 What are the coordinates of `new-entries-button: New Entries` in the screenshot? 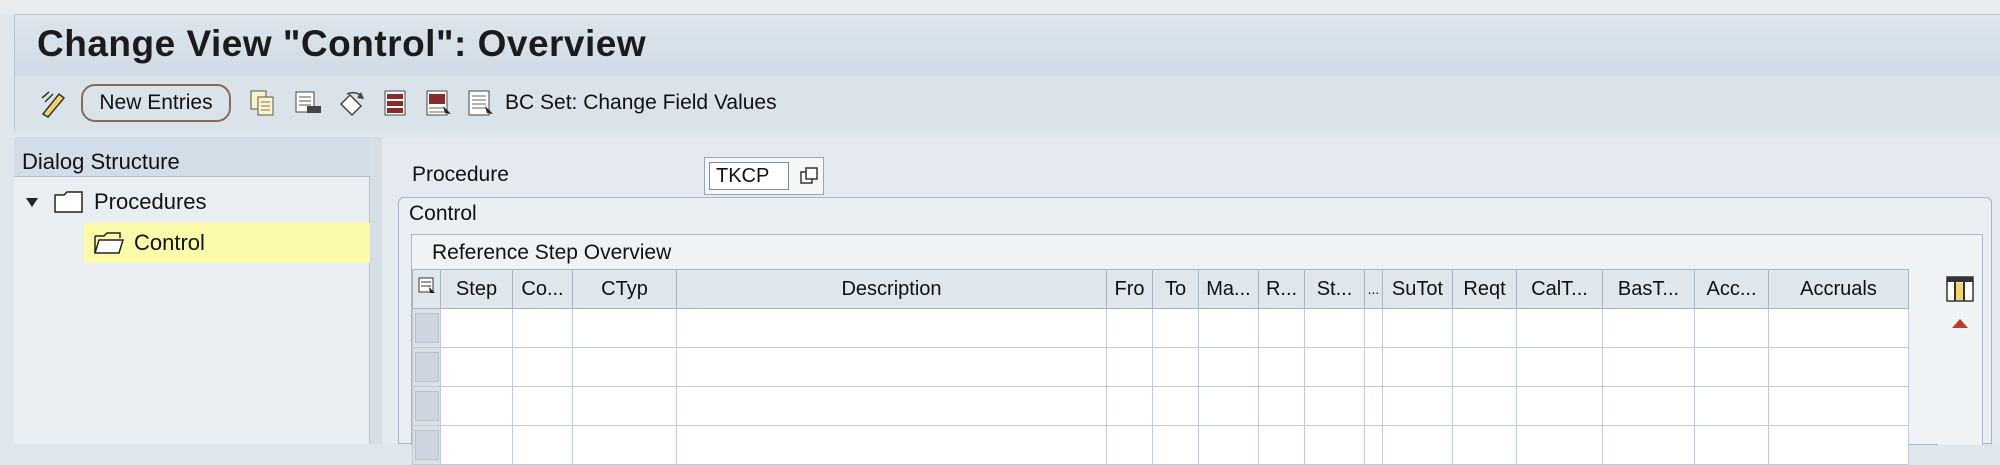 It's located at (156, 103).